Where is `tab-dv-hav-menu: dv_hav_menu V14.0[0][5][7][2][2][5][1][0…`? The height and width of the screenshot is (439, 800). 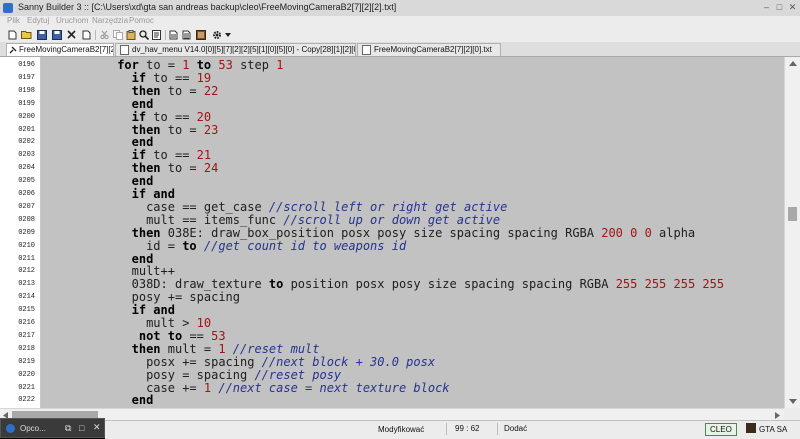
tab-dv-hav-menu: dv_hav_menu V14.0[0][5][7][2][2][5][1][0… is located at coordinates (235, 49).